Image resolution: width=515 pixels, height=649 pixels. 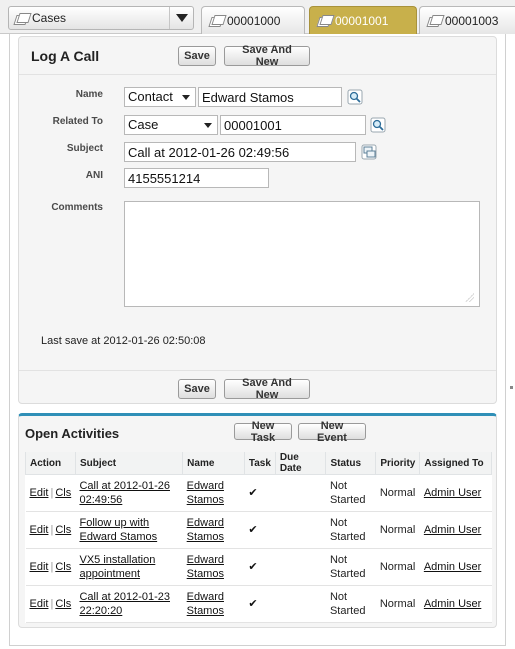 I want to click on object-navigator-button: Cases, so click(x=101, y=18).